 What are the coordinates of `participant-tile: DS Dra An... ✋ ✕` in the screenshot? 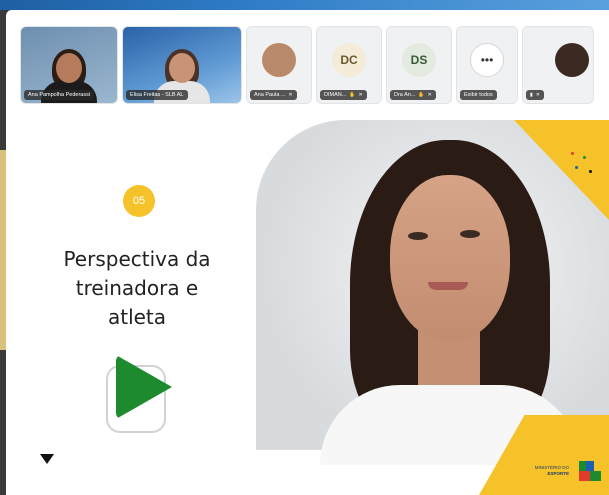 It's located at (419, 65).